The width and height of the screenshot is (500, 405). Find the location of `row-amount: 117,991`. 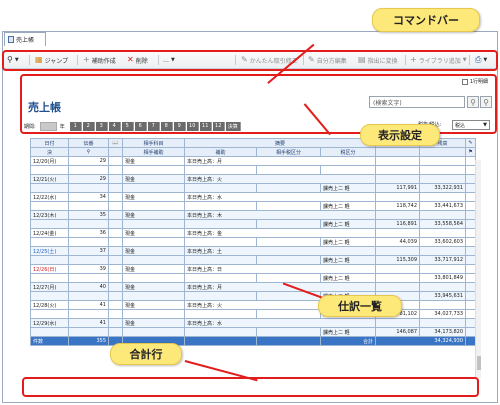

row-amount: 117,991 is located at coordinates (398, 188).